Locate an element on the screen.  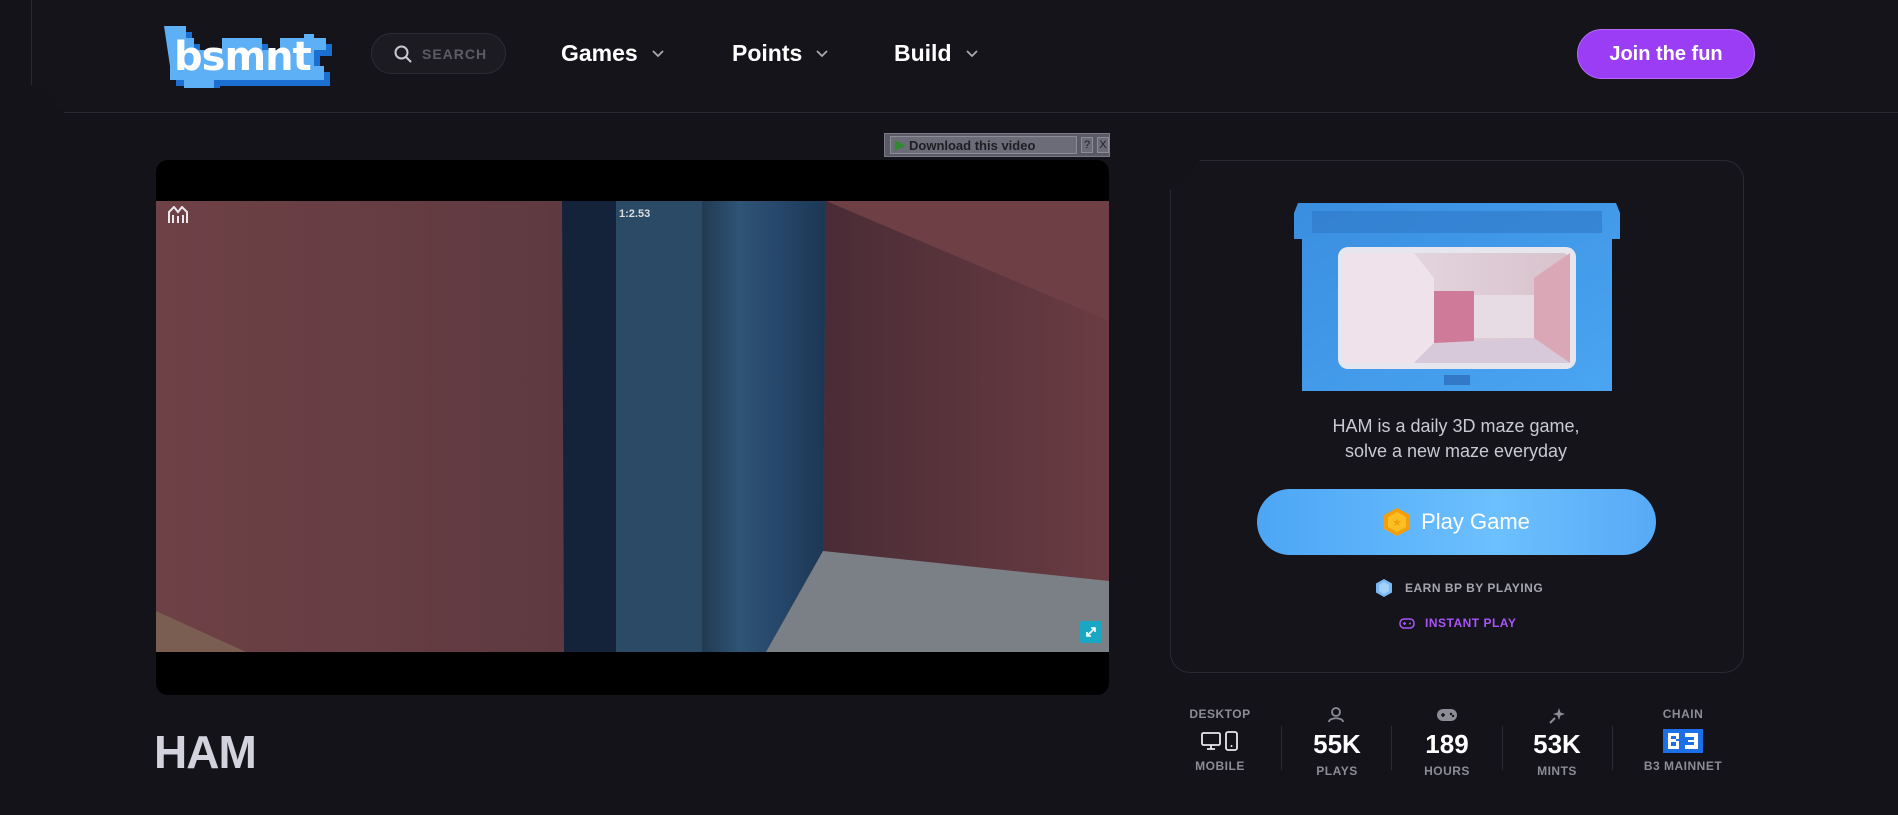
nav-points-label: Points is located at coordinates (767, 53).